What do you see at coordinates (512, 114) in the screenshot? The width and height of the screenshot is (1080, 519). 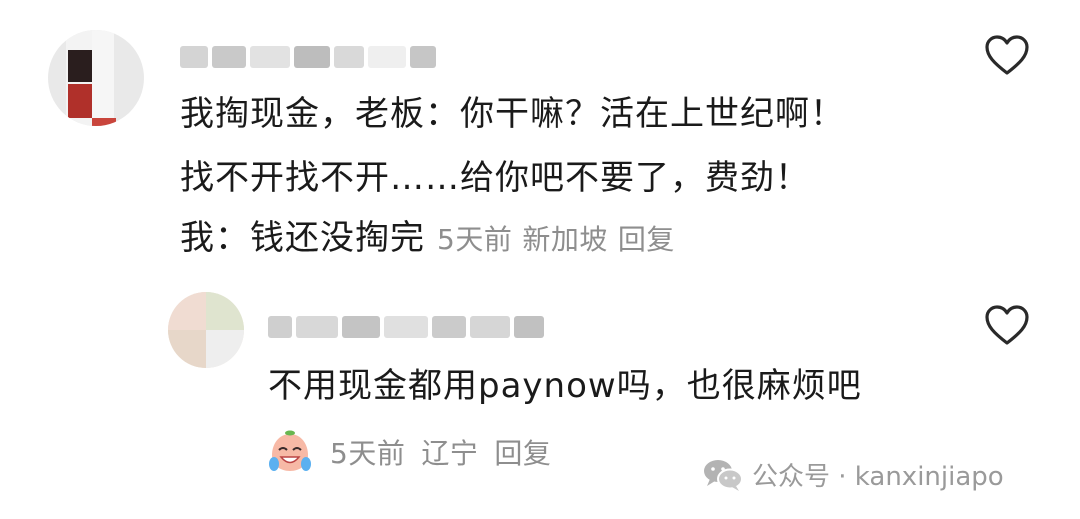 I see `comment-text-line: 我掏现金，老板：你干嘛？活在上世纪啊！` at bounding box center [512, 114].